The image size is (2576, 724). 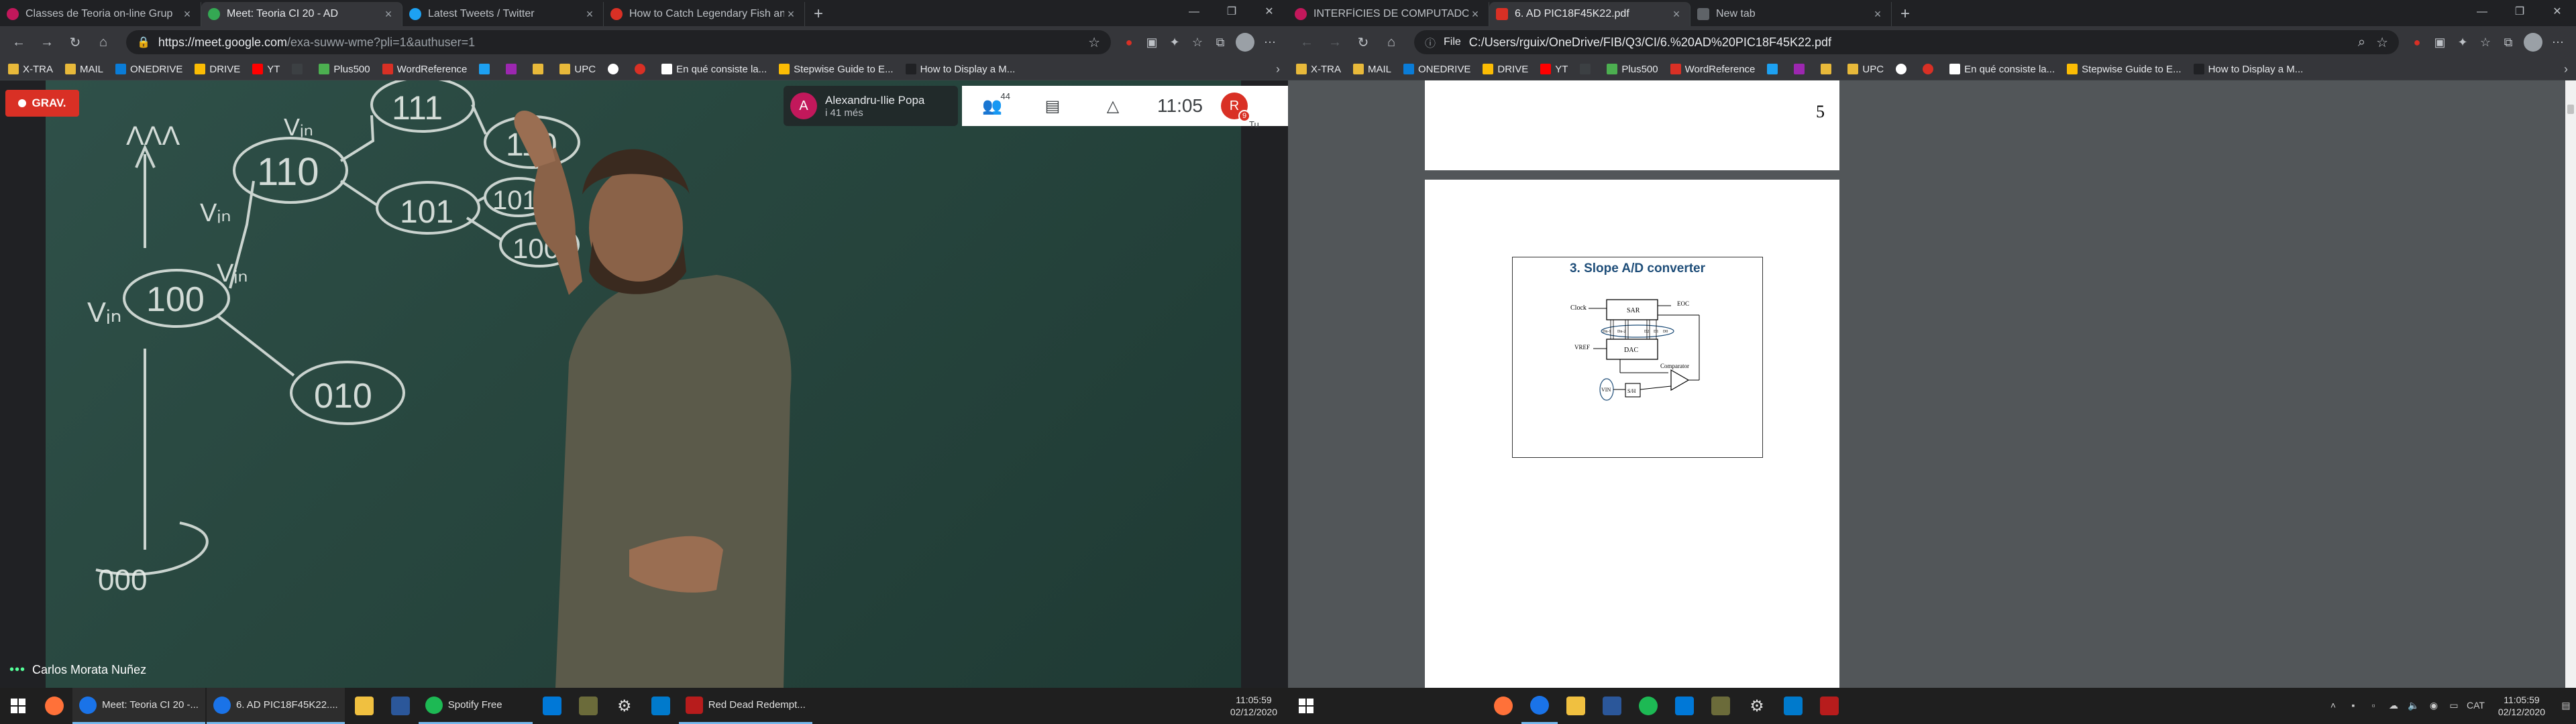 I want to click on extension-icon: ▣, so click(x=1151, y=42).